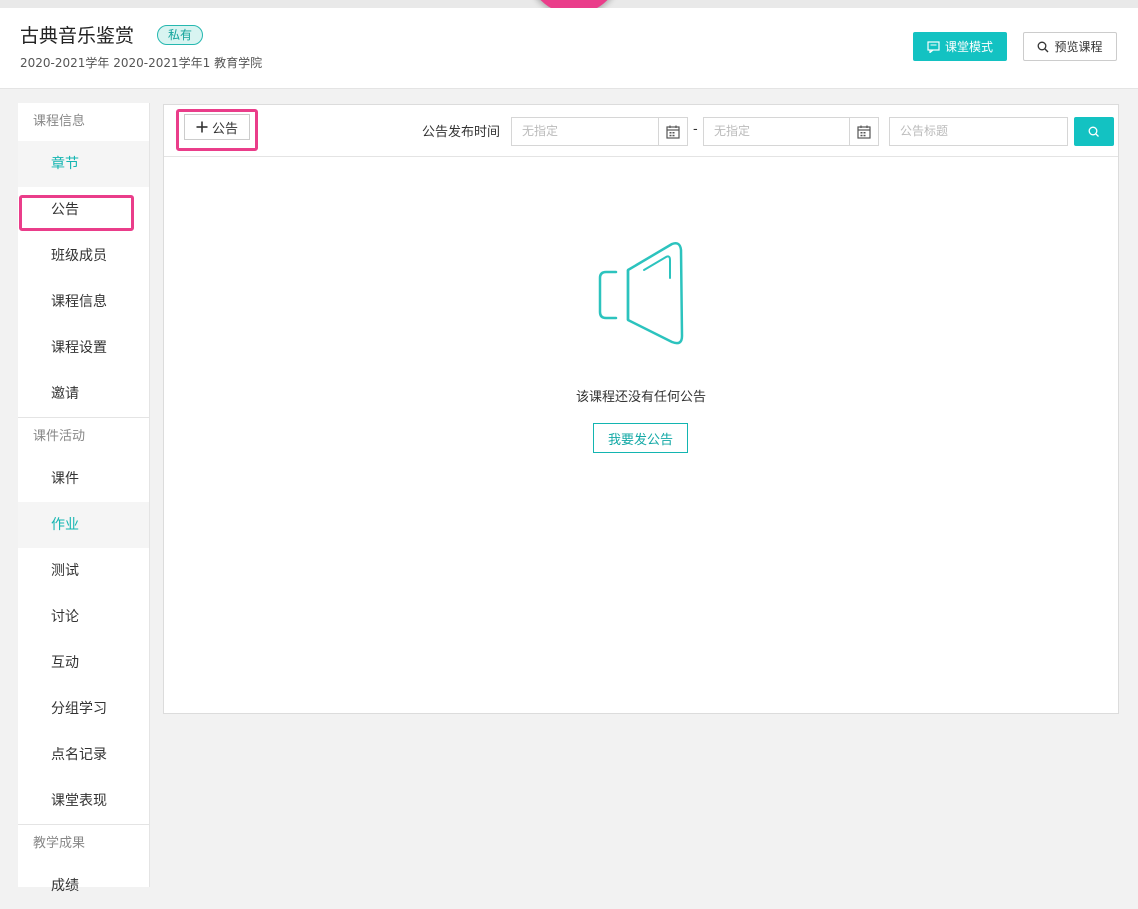  What do you see at coordinates (732, 131) in the screenshot?
I see `date-end-placeholder: 无指定` at bounding box center [732, 131].